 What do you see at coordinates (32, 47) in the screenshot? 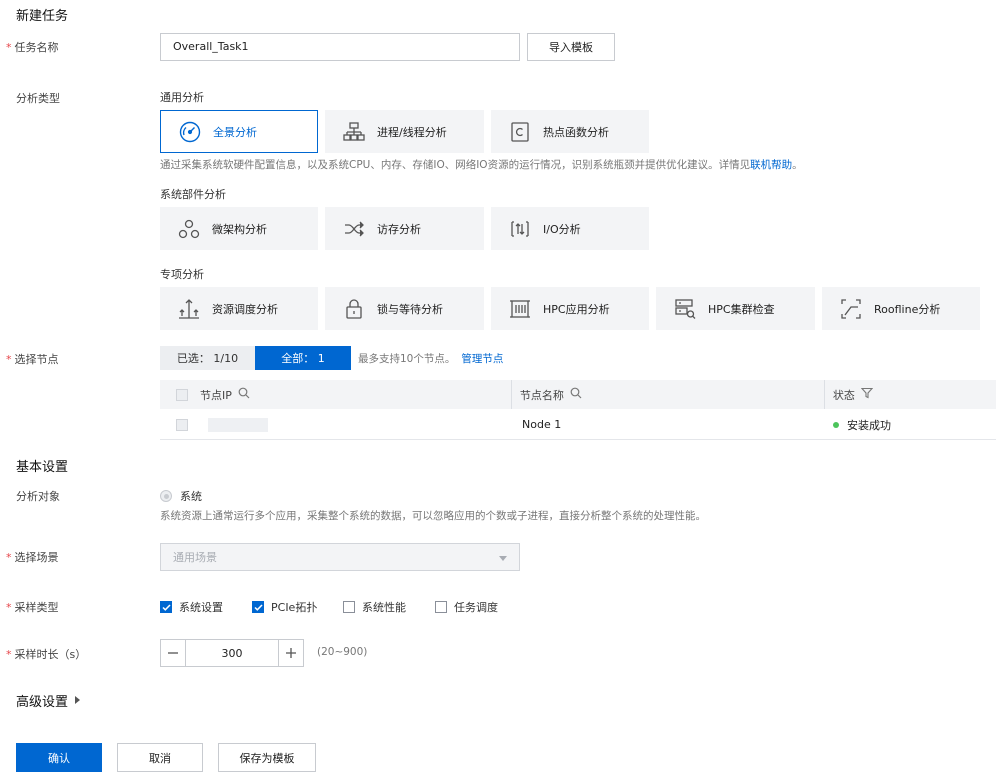
I see `task-name-label: * 任务名称` at bounding box center [32, 47].